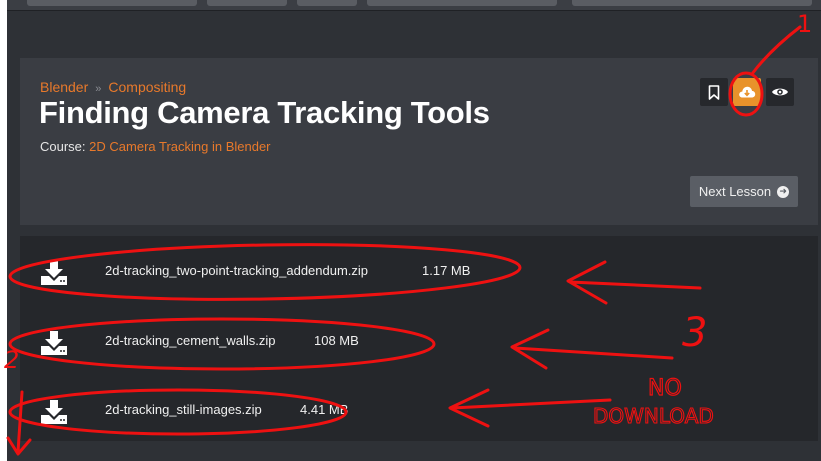  I want to click on bookmark-button, so click(714, 92).